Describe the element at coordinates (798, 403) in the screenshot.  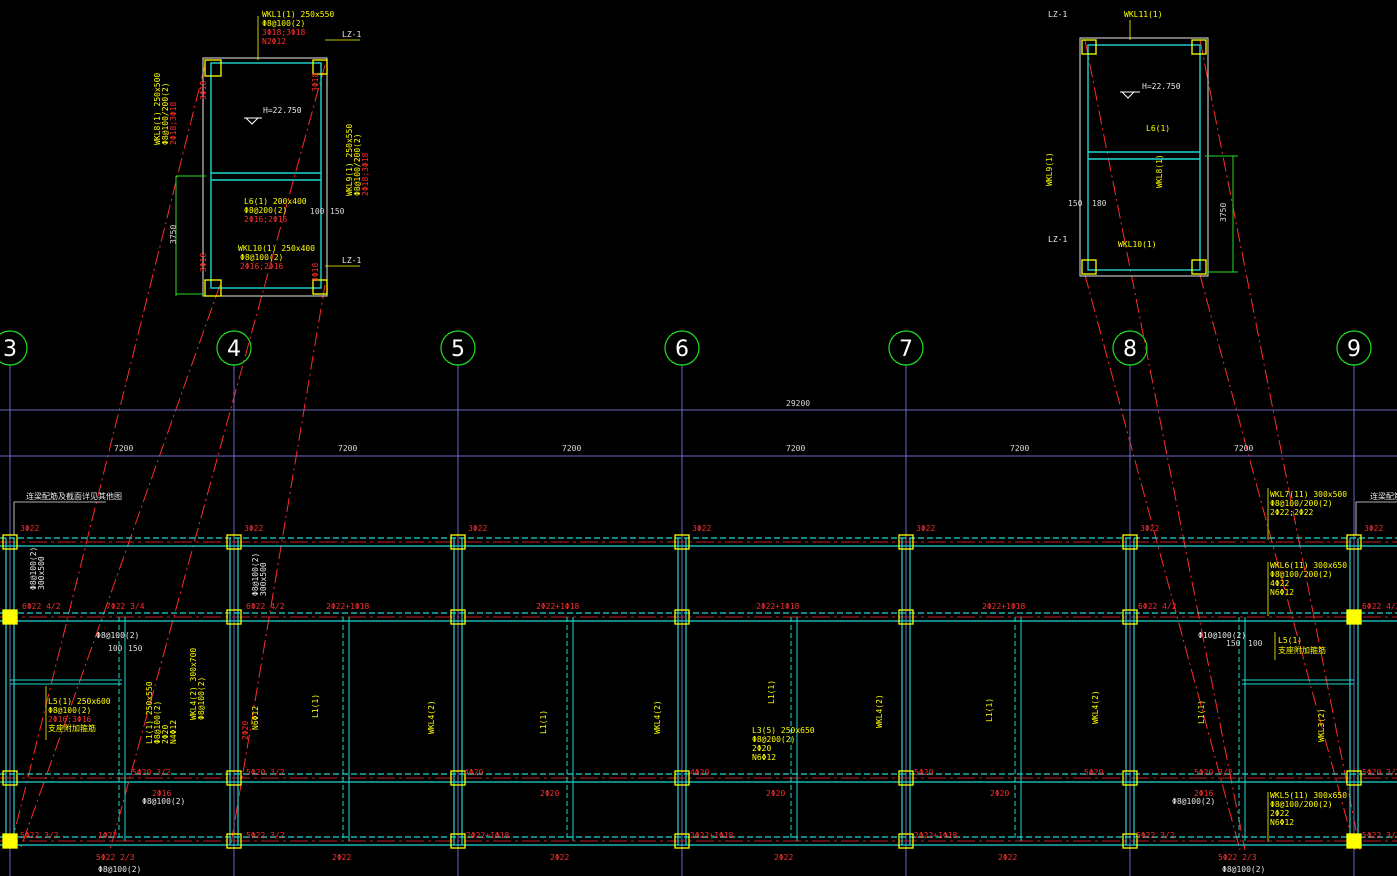
I see `total-dimension: 29200` at that location.